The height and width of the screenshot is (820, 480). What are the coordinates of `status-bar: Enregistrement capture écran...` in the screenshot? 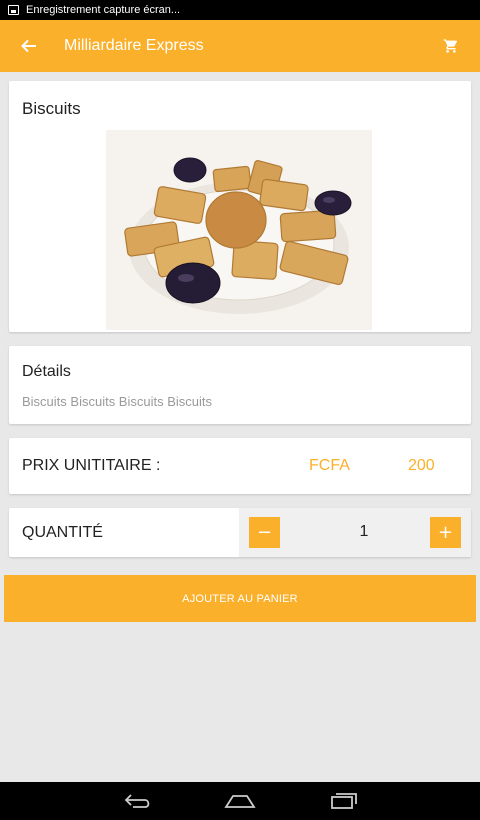 It's located at (240, 10).